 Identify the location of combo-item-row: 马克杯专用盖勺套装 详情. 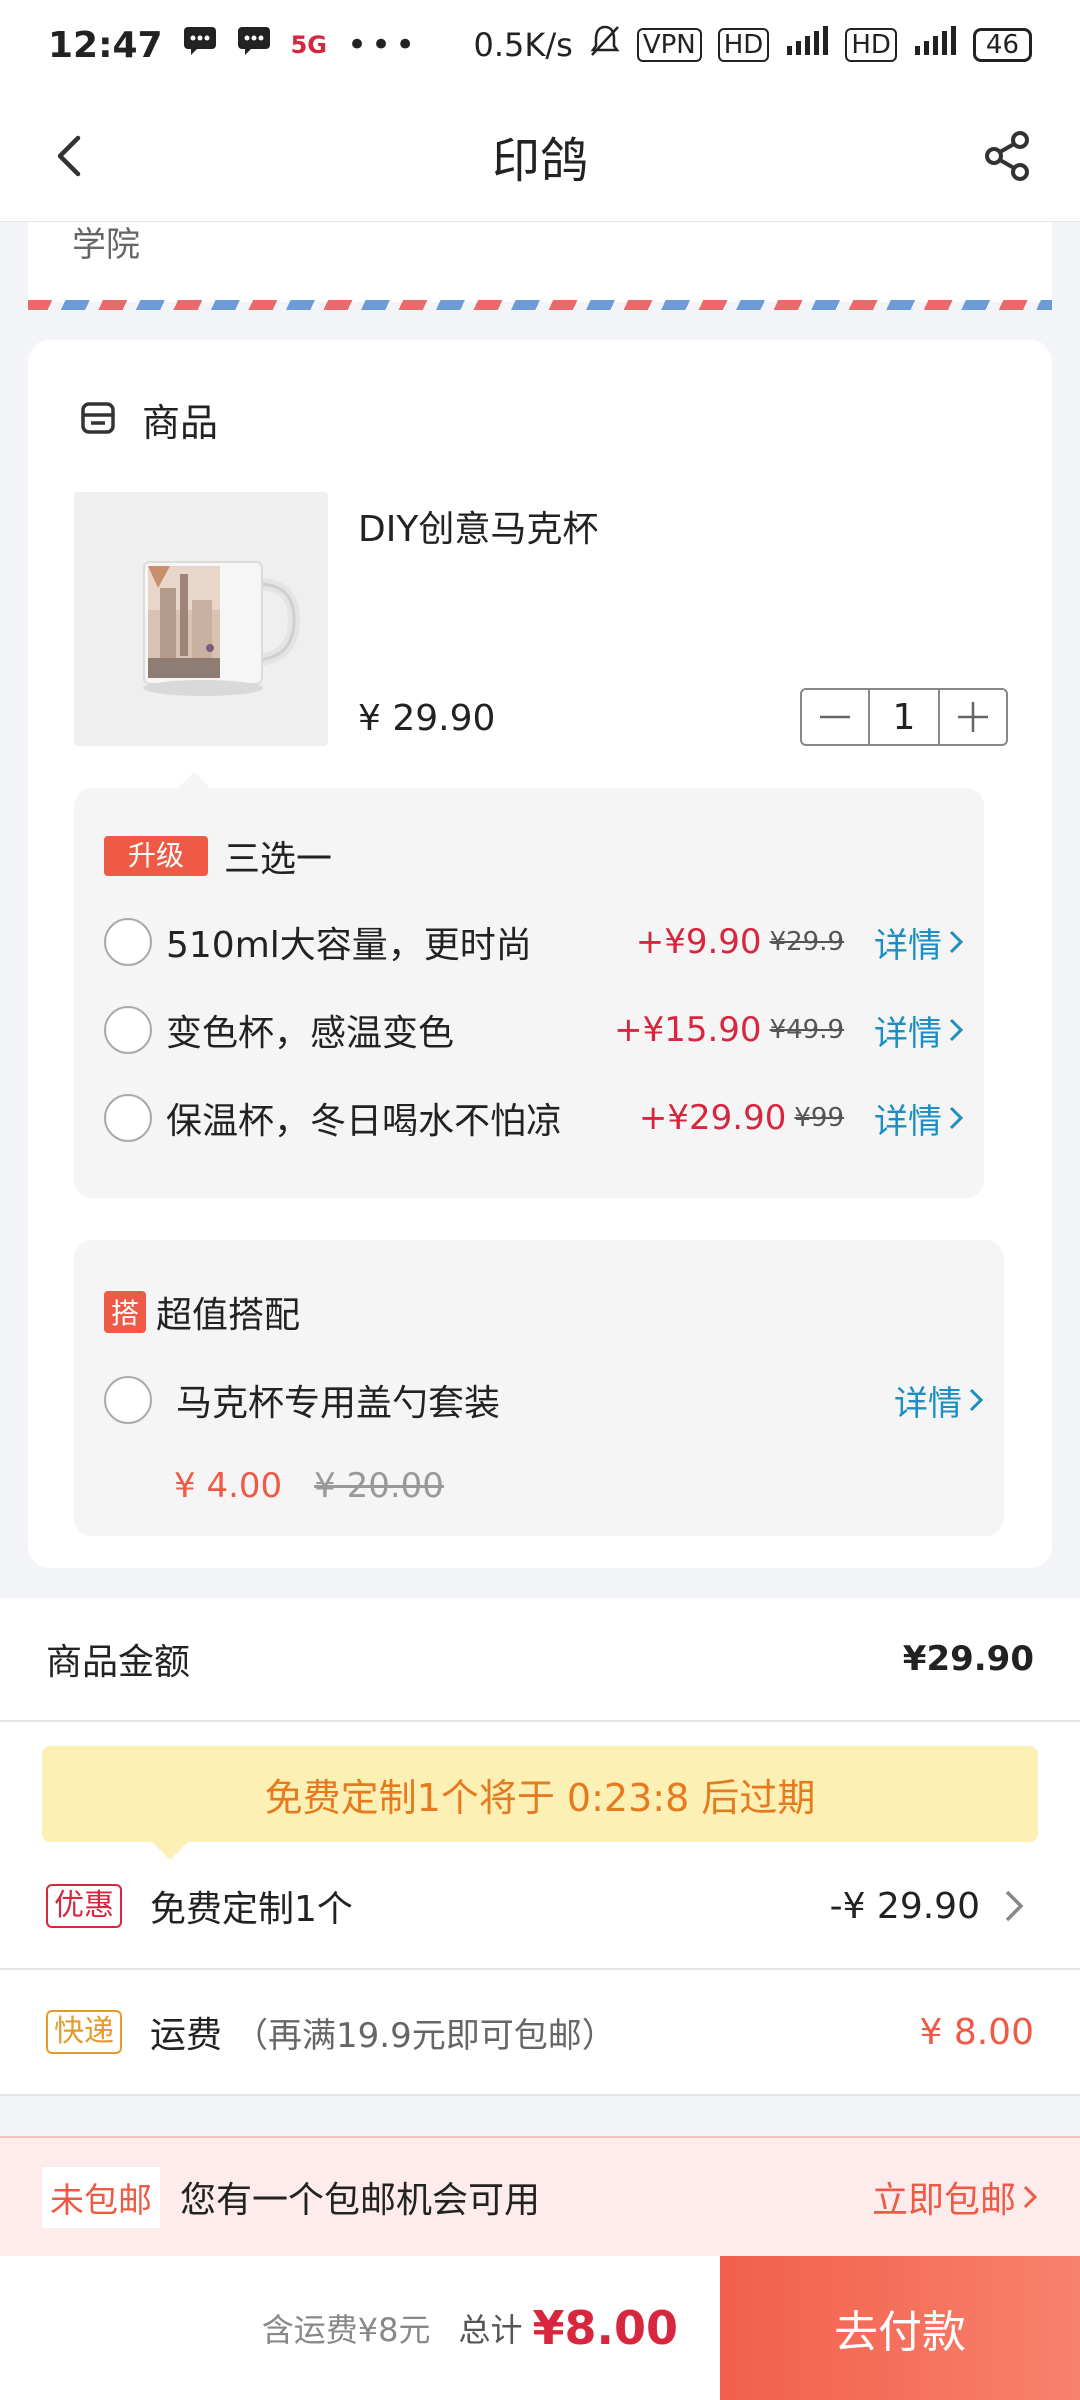
(544, 1400).